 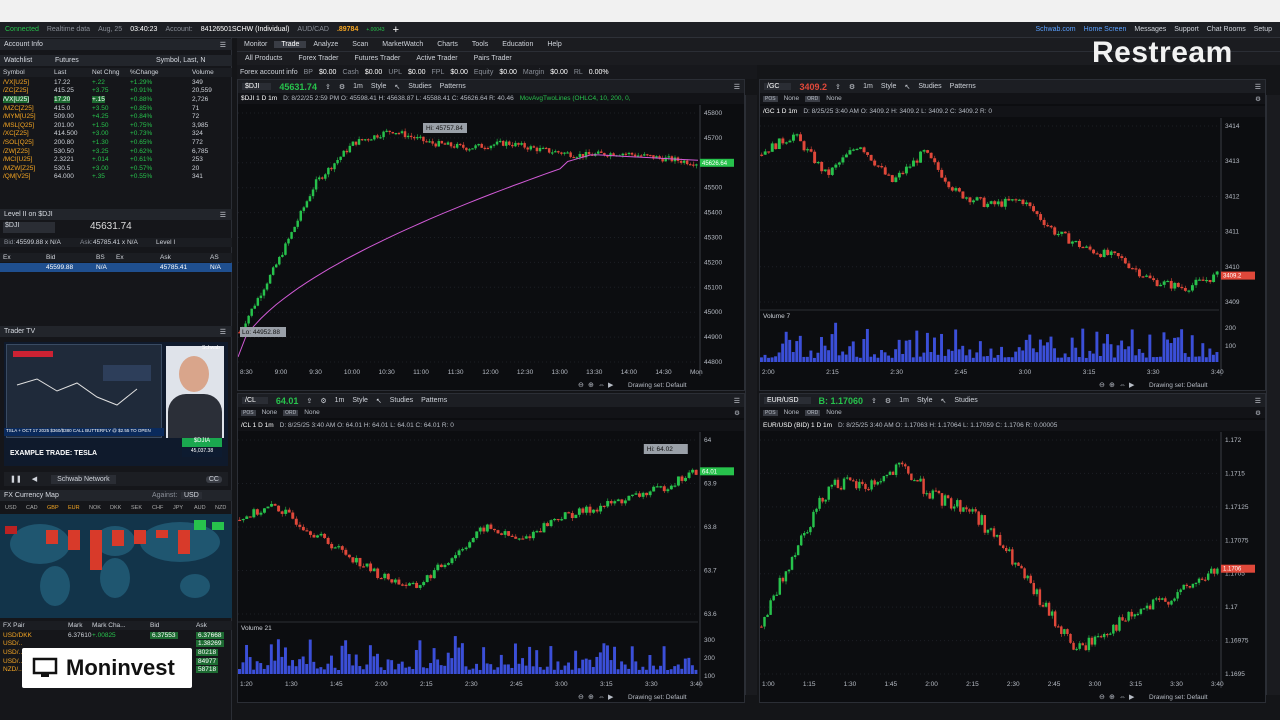 What do you see at coordinates (136, 508) in the screenshot?
I see `currency-sek: SEK` at bounding box center [136, 508].